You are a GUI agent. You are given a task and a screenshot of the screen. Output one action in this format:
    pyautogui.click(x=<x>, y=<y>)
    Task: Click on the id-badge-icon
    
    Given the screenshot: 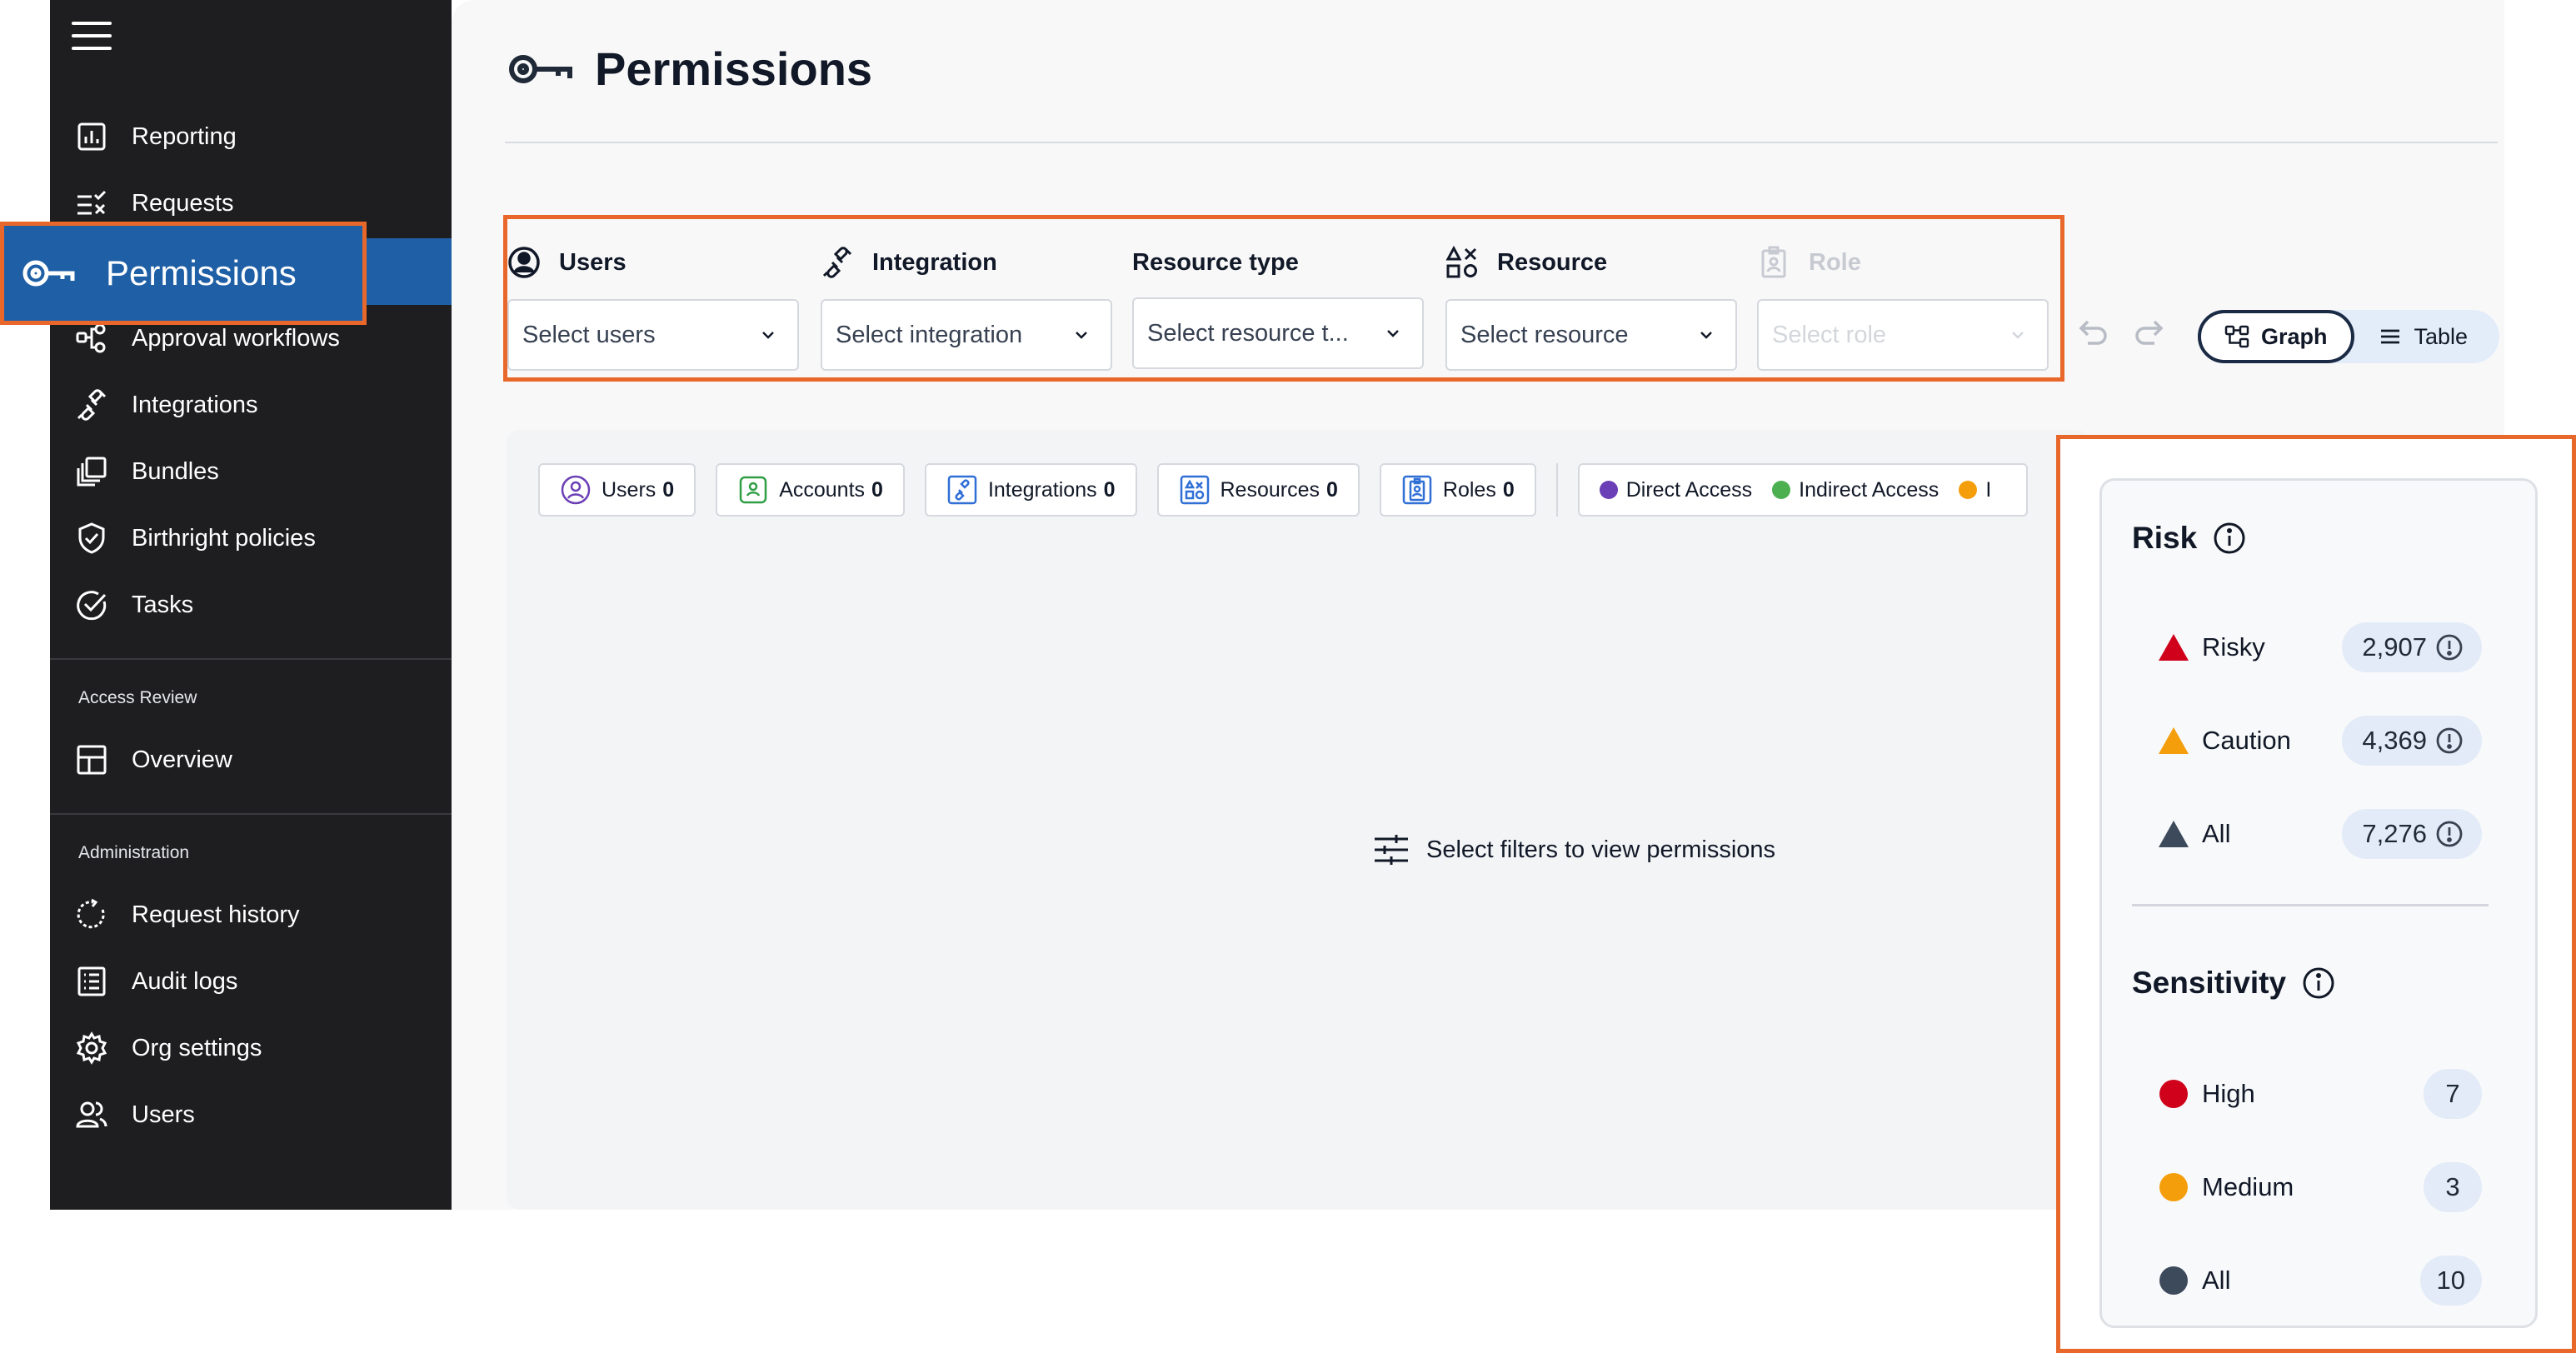 What is the action you would take?
    pyautogui.click(x=1417, y=490)
    